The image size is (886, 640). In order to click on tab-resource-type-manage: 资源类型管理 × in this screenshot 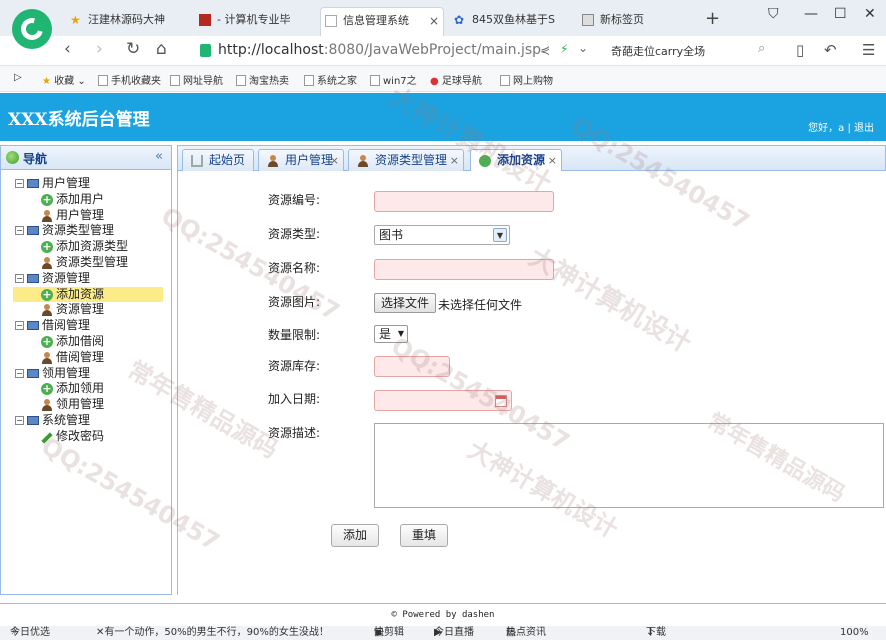, I will do `click(406, 160)`.